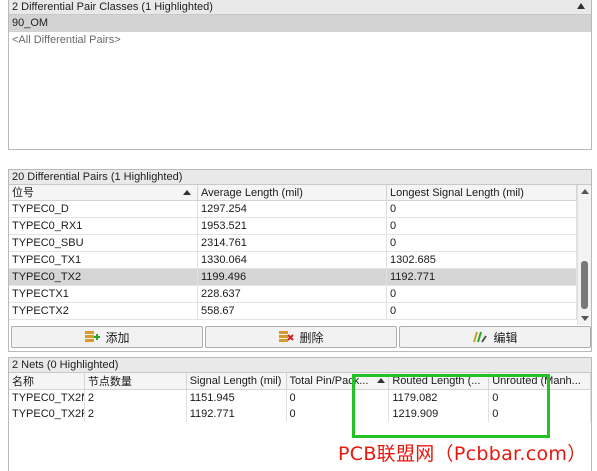 Image resolution: width=597 pixels, height=471 pixels. What do you see at coordinates (300, 23) in the screenshot?
I see `class-row-90-om: 90_OM` at bounding box center [300, 23].